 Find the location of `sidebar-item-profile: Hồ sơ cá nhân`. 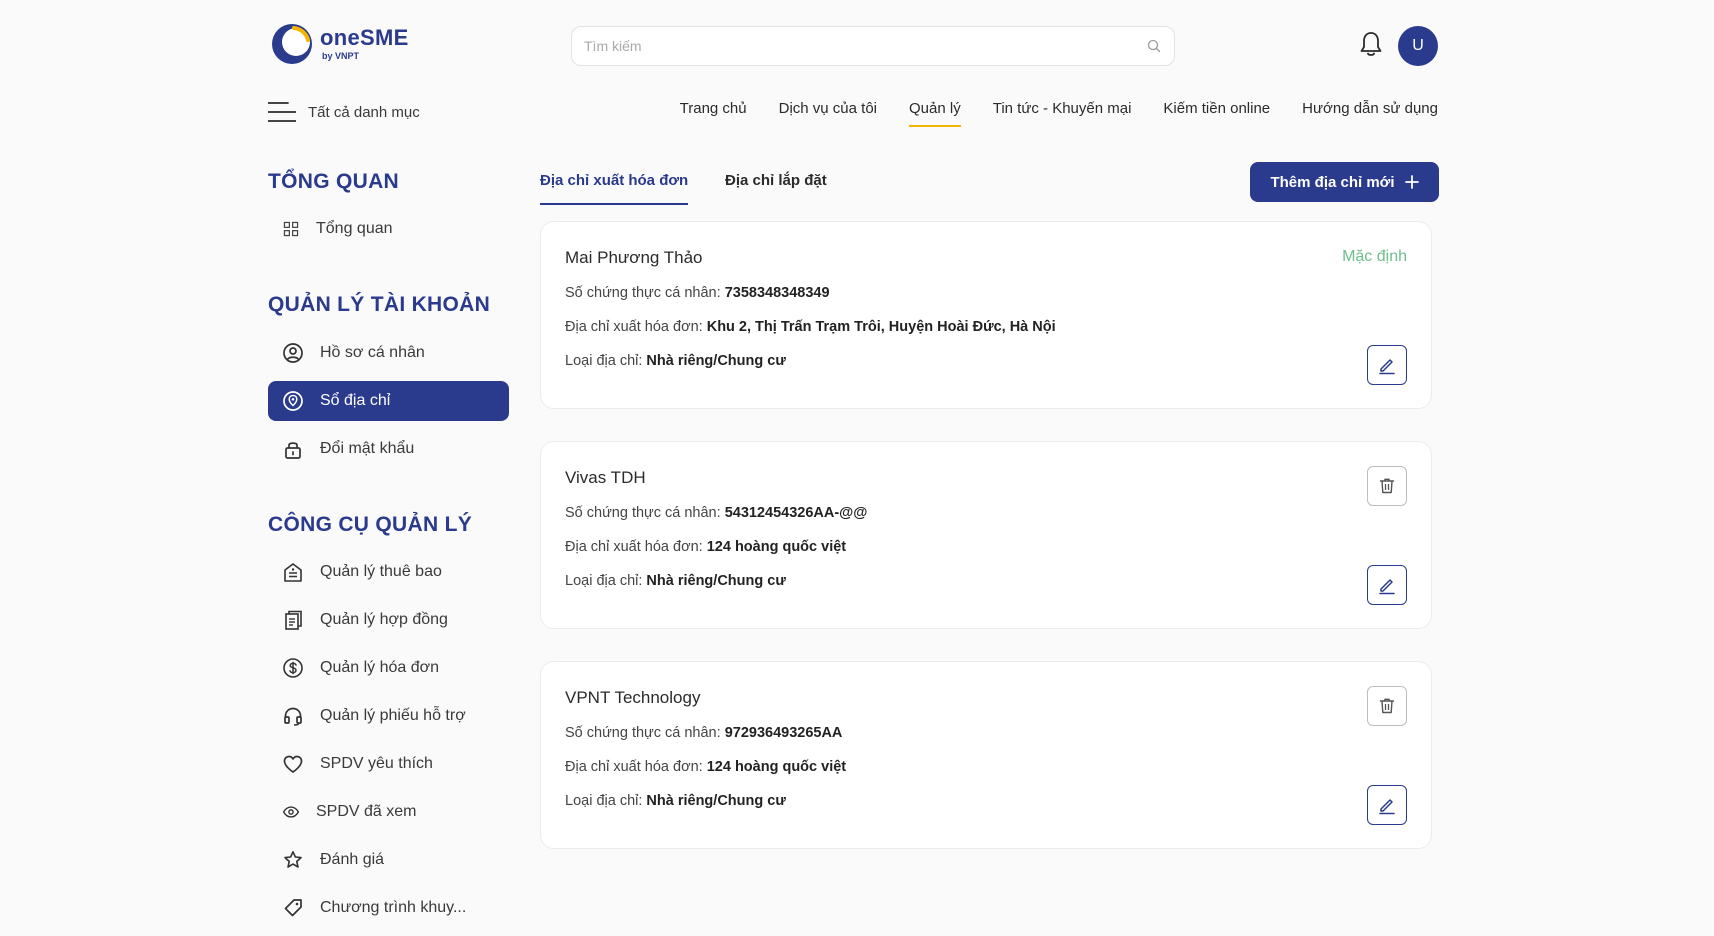

sidebar-item-profile: Hồ sơ cá nhân is located at coordinates (388, 353).